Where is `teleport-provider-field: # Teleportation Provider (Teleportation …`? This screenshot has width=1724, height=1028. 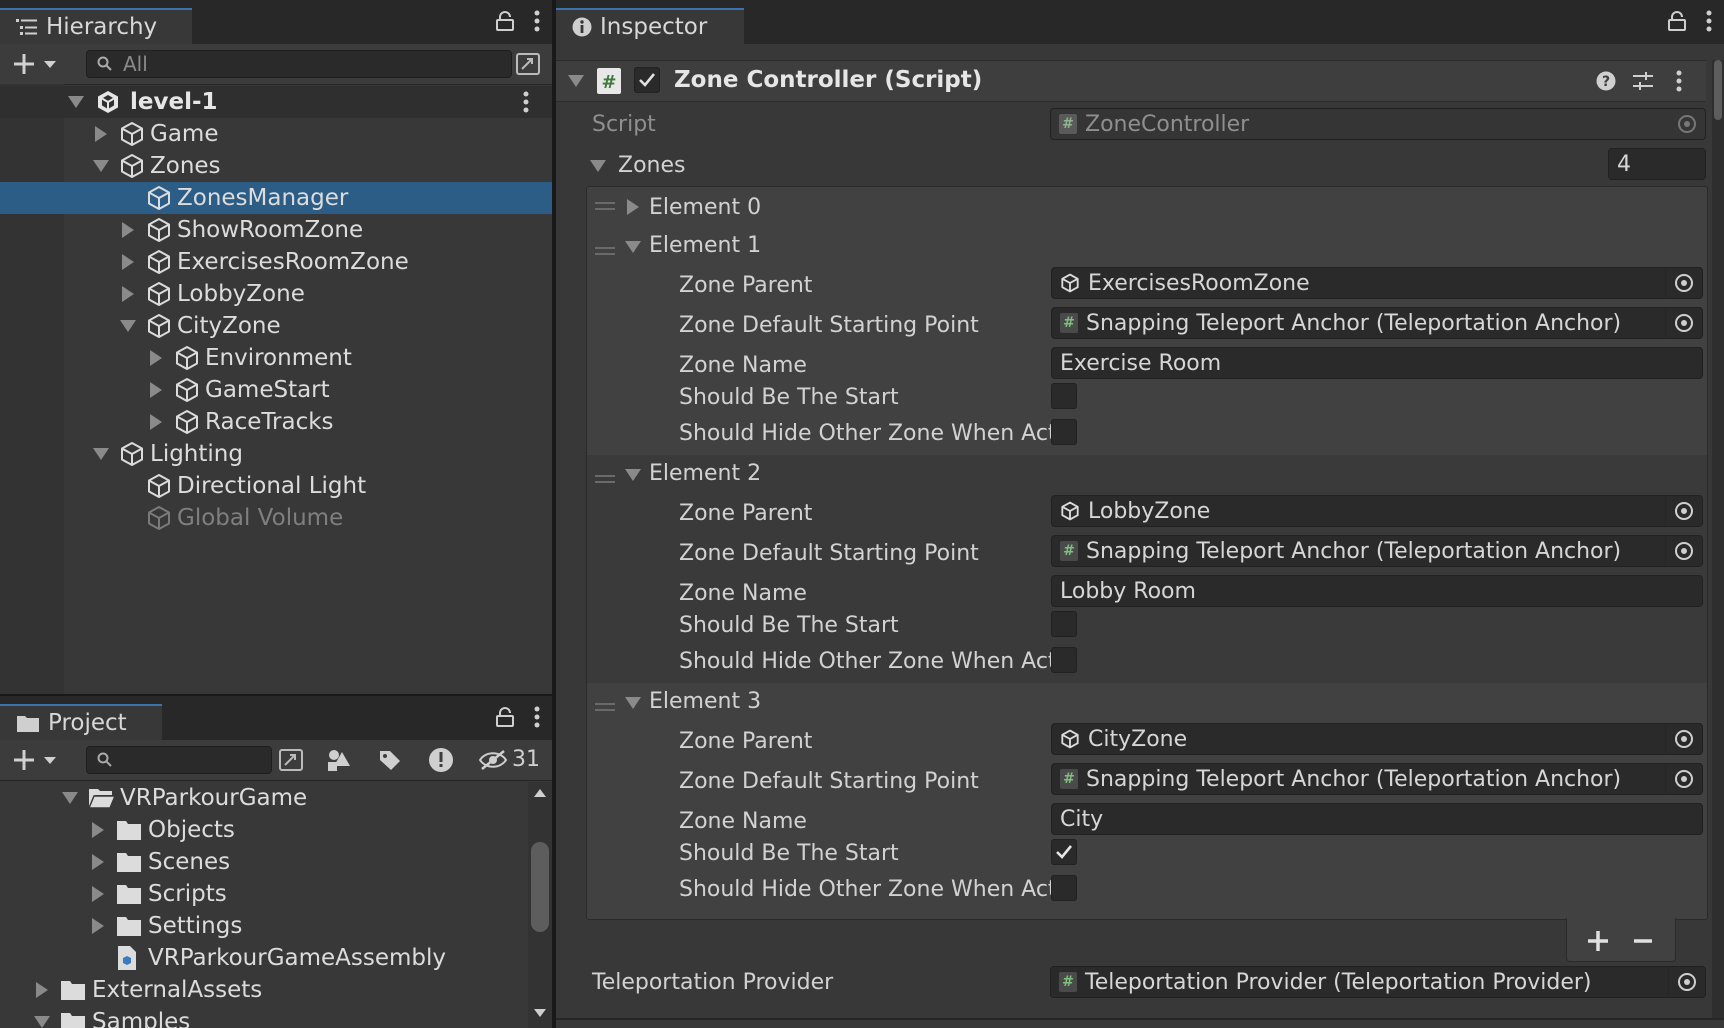 teleport-provider-field: # Teleportation Provider (Teleportation … is located at coordinates (1378, 982).